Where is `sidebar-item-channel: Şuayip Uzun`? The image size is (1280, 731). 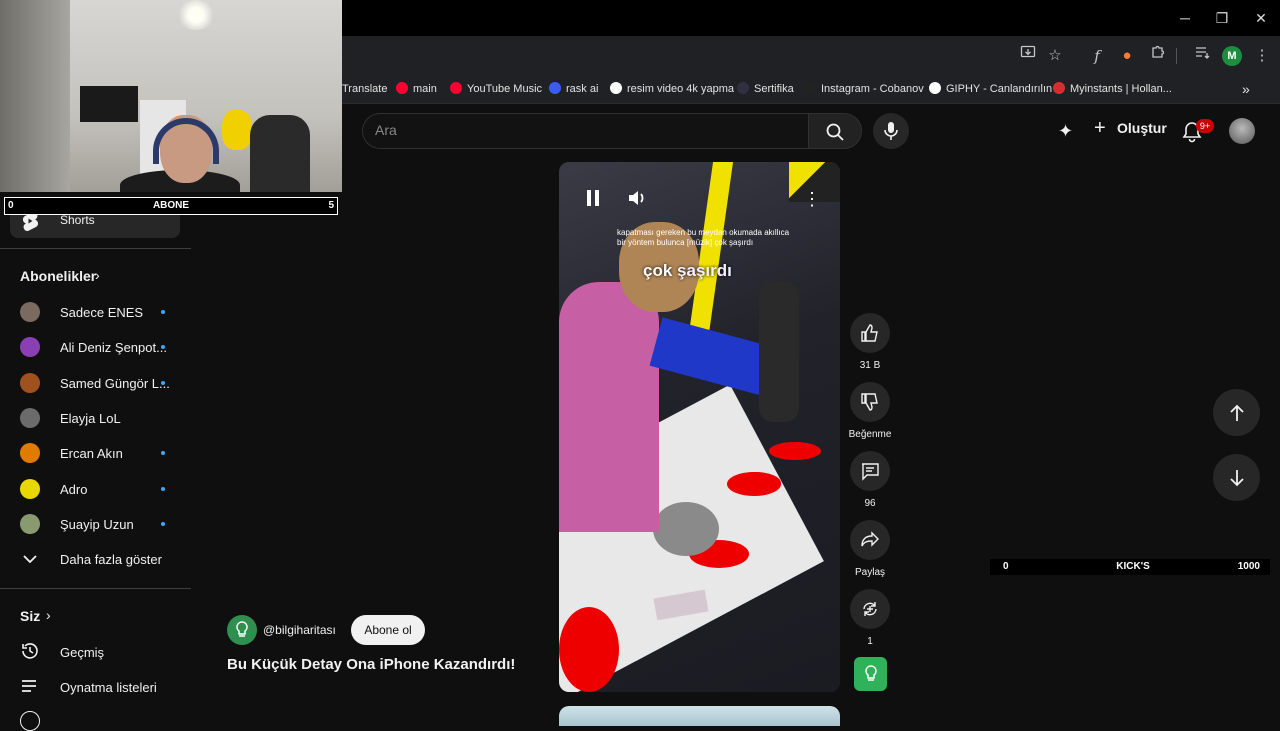 sidebar-item-channel: Şuayip Uzun is located at coordinates (97, 524).